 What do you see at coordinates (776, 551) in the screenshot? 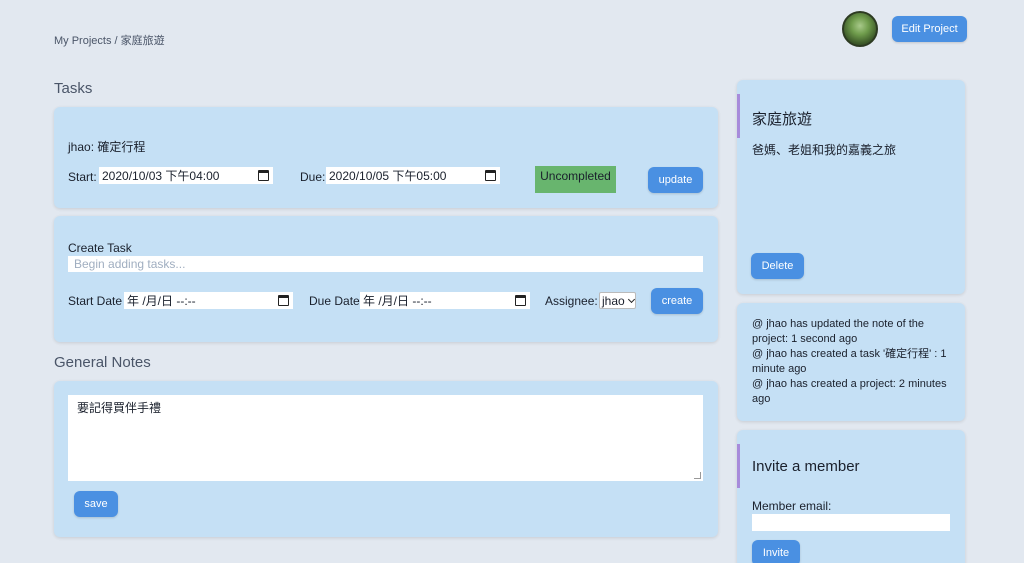
I see `invite-button: Invite` at bounding box center [776, 551].